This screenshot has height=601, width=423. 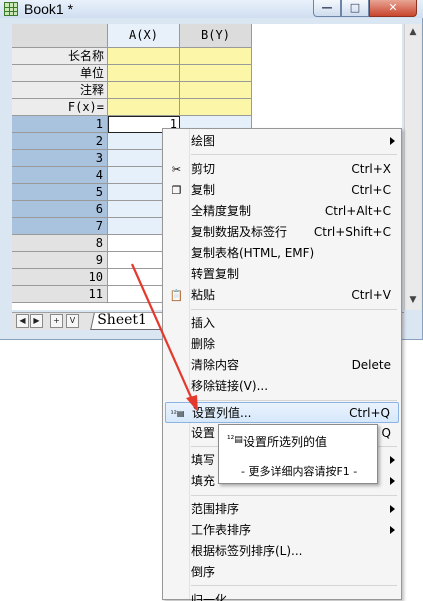 What do you see at coordinates (215, 274) in the screenshot?
I see `menu-item-label: 转置复制` at bounding box center [215, 274].